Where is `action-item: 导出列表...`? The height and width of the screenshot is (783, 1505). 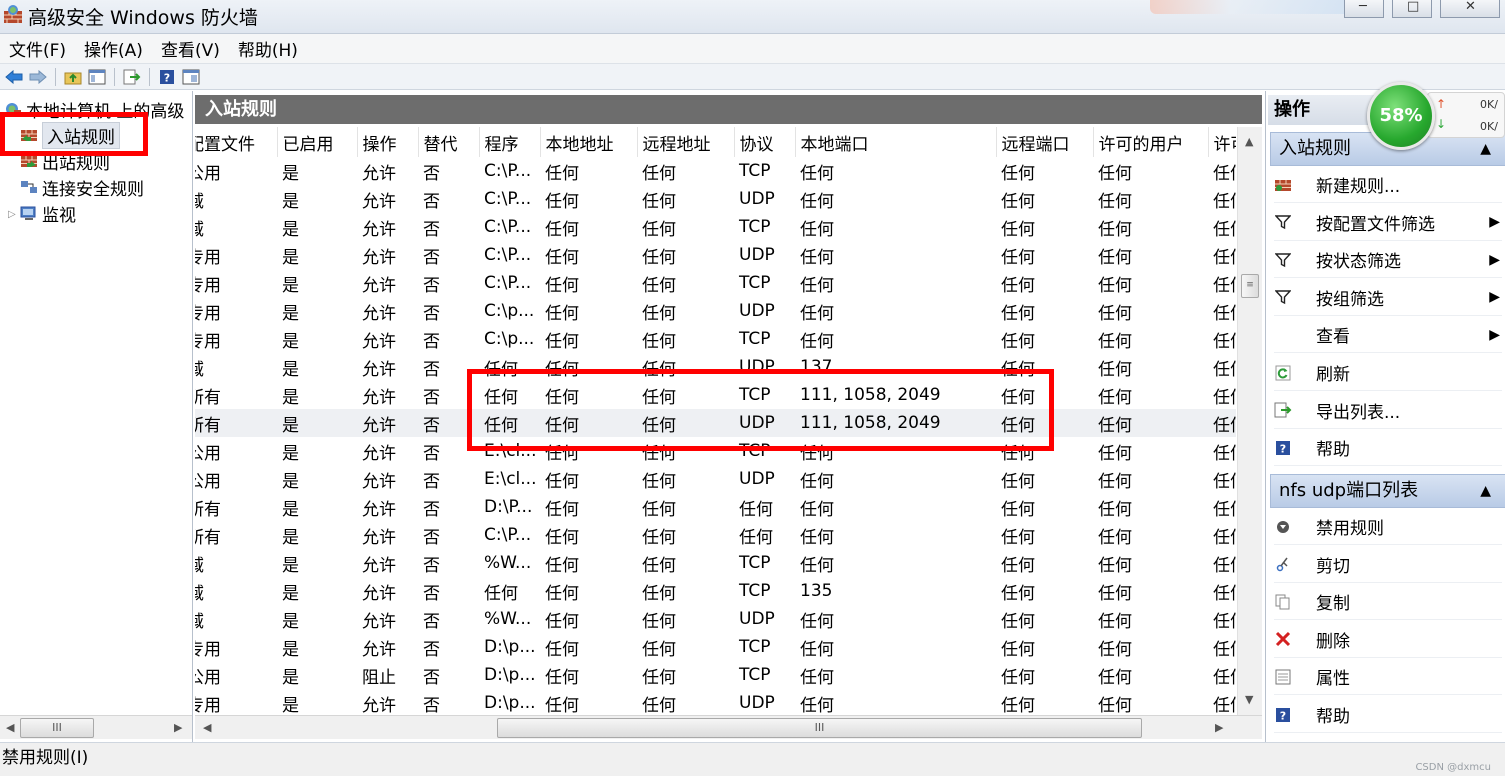
action-item: 导出列表... is located at coordinates (1388, 411).